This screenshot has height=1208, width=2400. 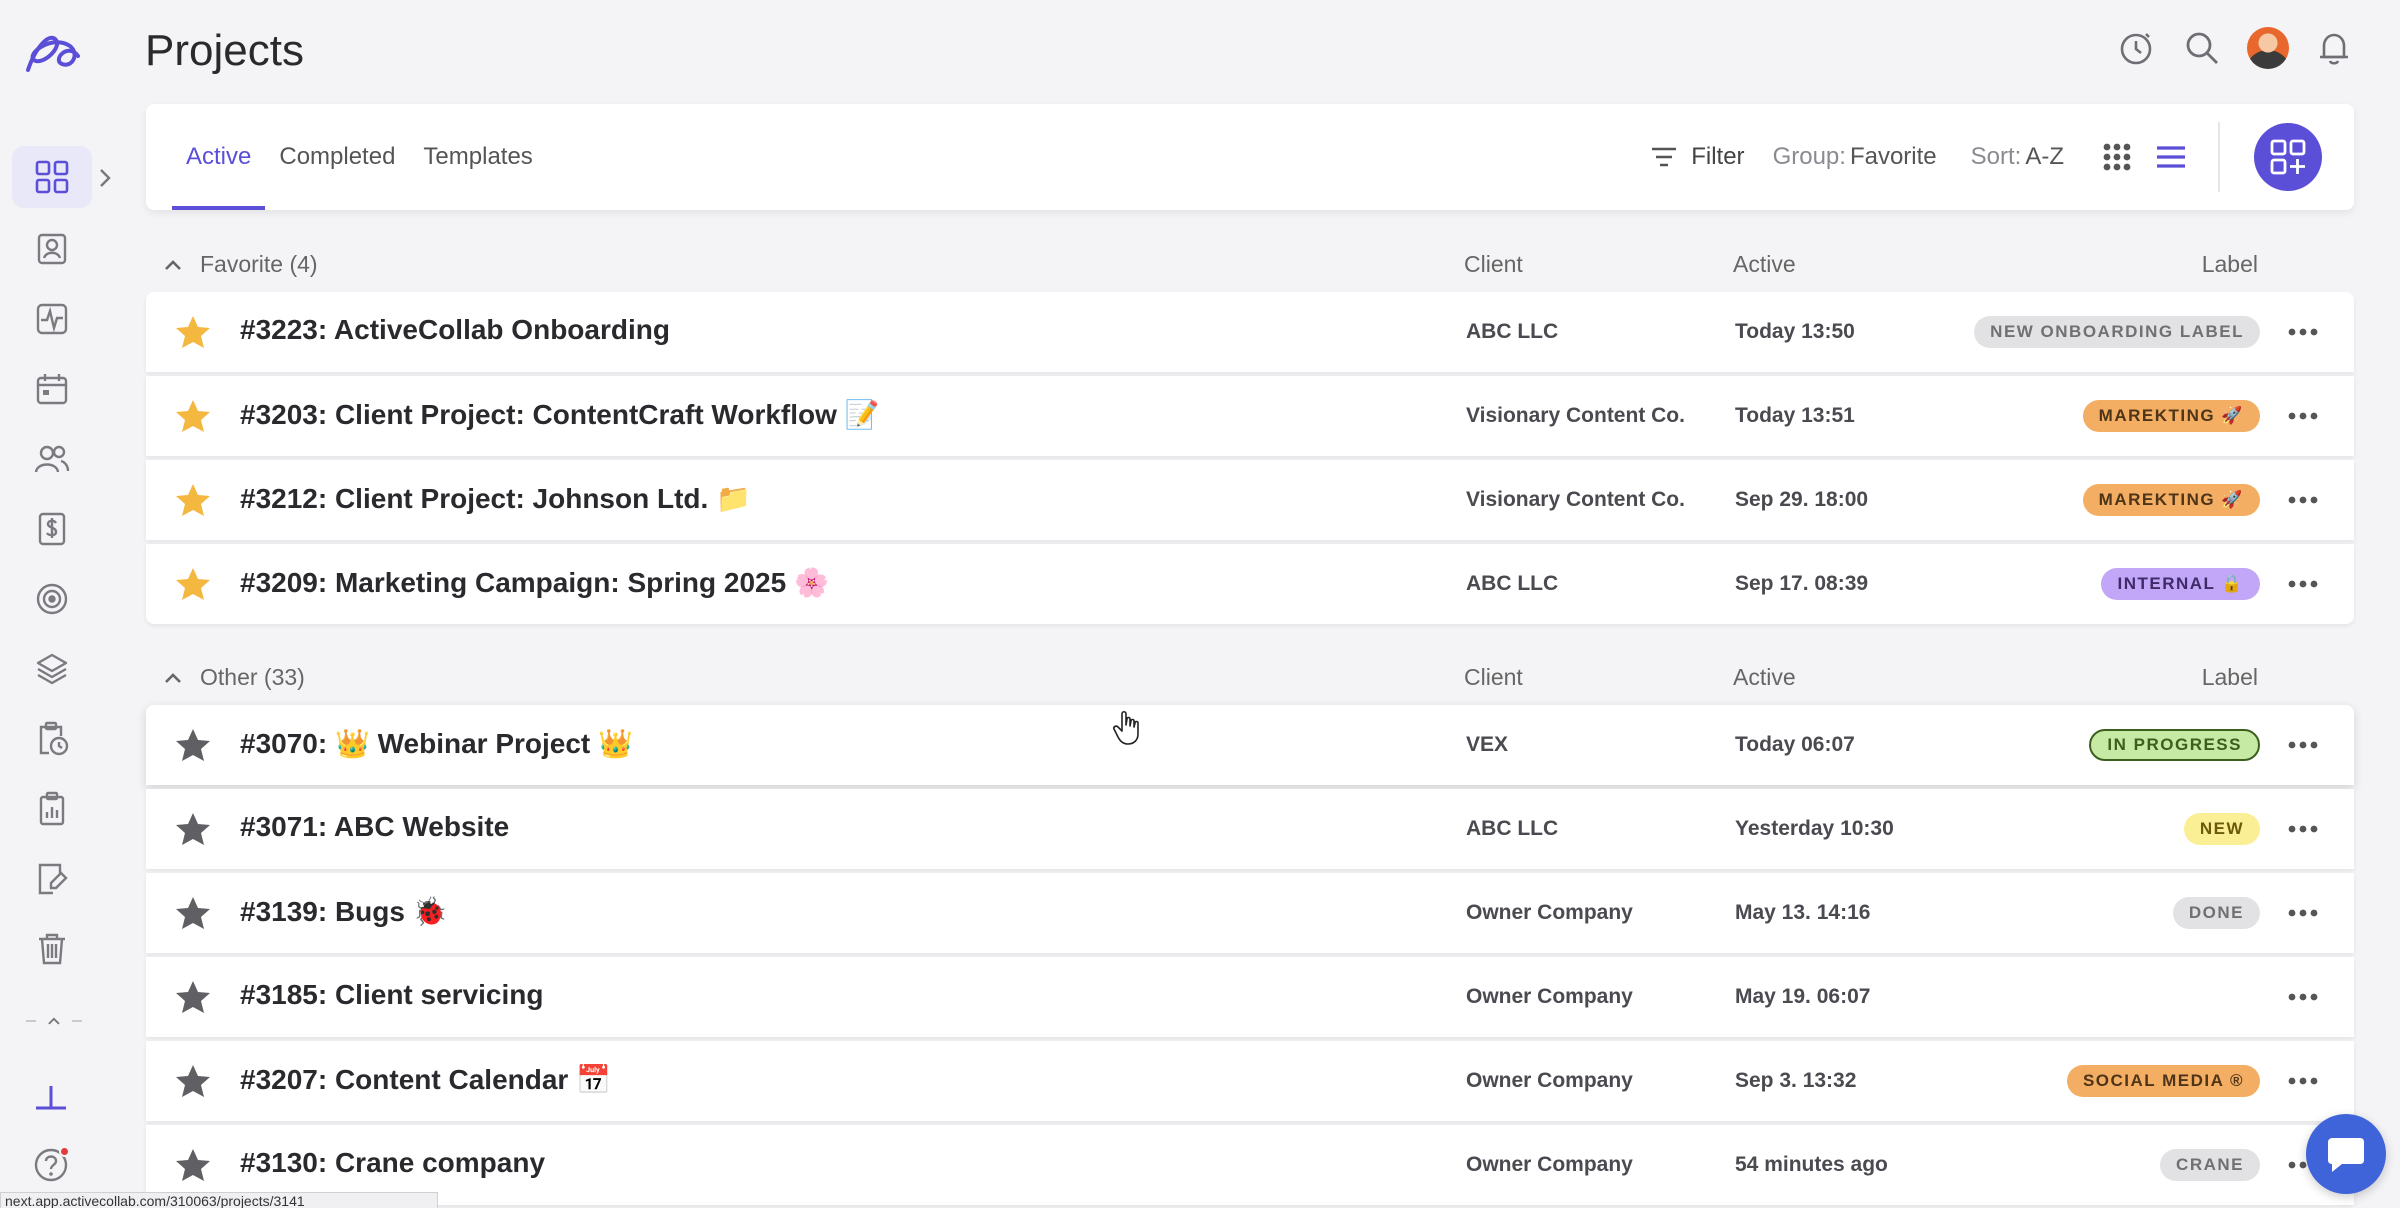 What do you see at coordinates (105, 178) in the screenshot?
I see `chevron-right-icon` at bounding box center [105, 178].